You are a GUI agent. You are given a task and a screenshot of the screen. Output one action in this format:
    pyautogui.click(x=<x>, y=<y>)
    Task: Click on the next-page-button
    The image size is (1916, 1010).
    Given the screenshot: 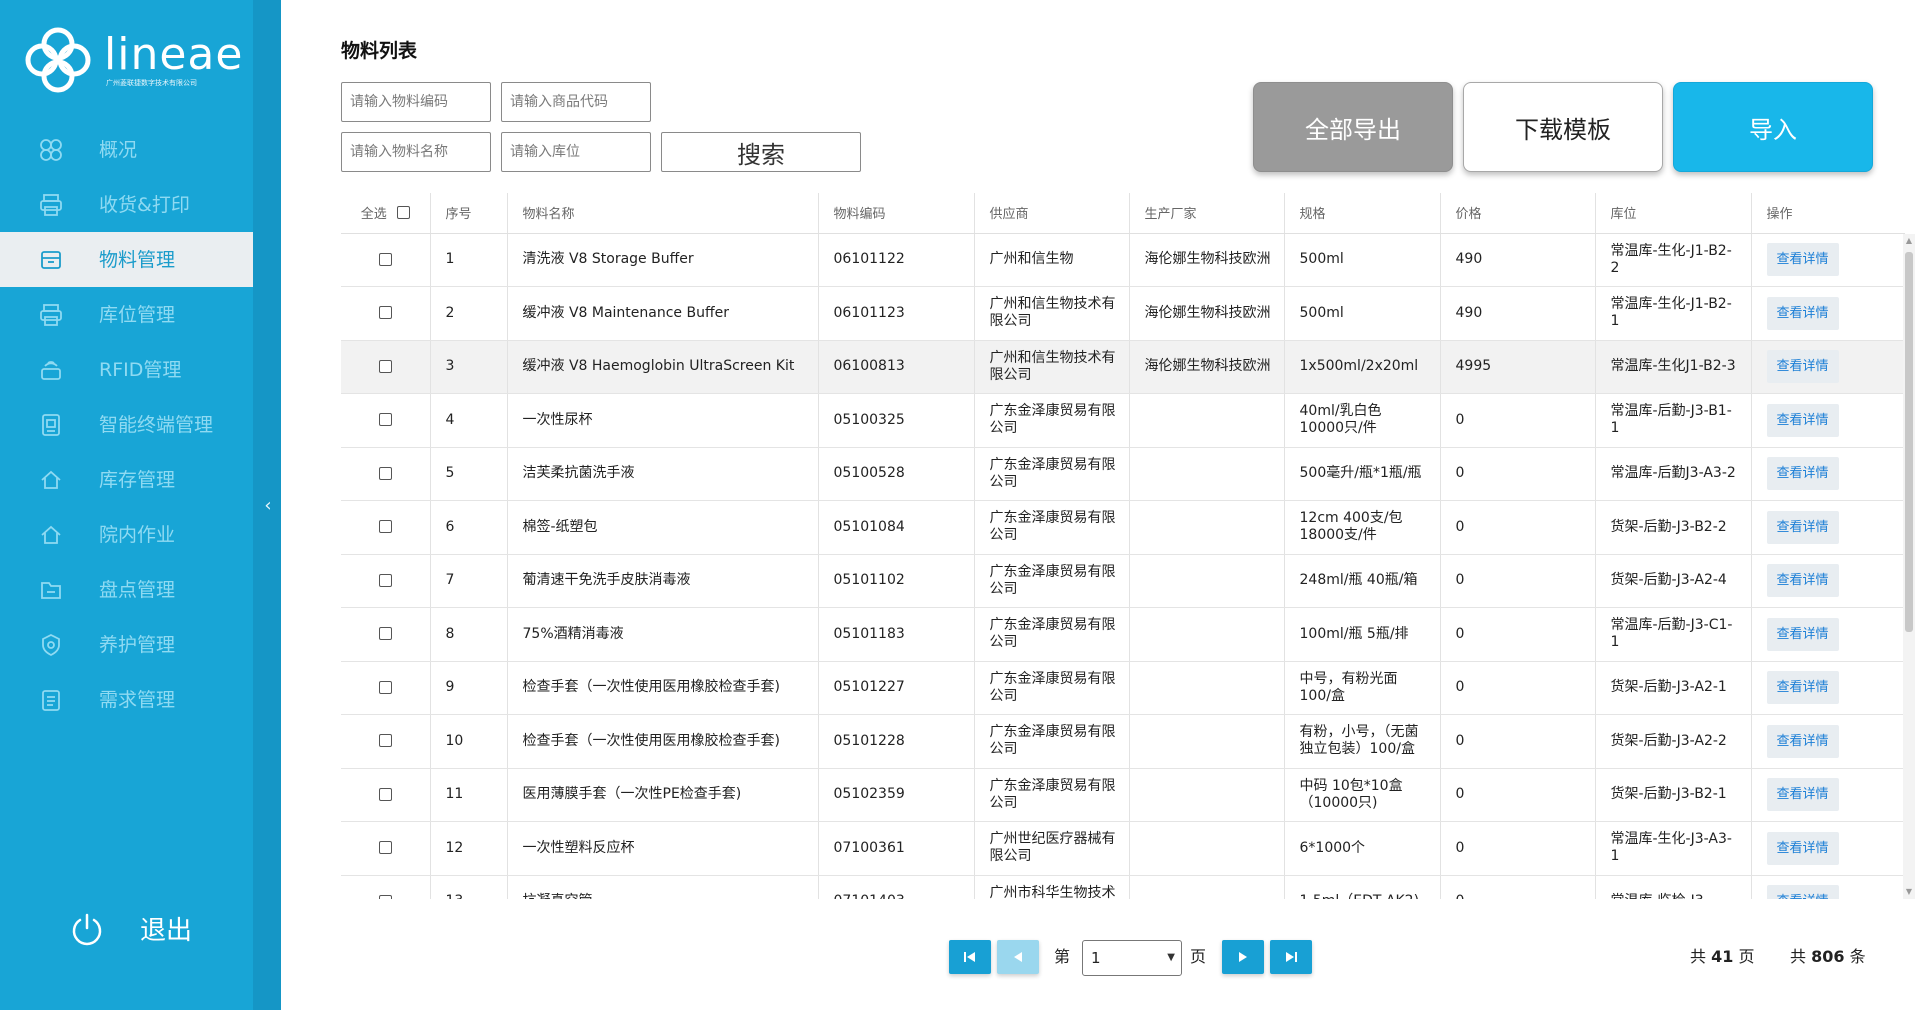 What is the action you would take?
    pyautogui.click(x=1243, y=957)
    